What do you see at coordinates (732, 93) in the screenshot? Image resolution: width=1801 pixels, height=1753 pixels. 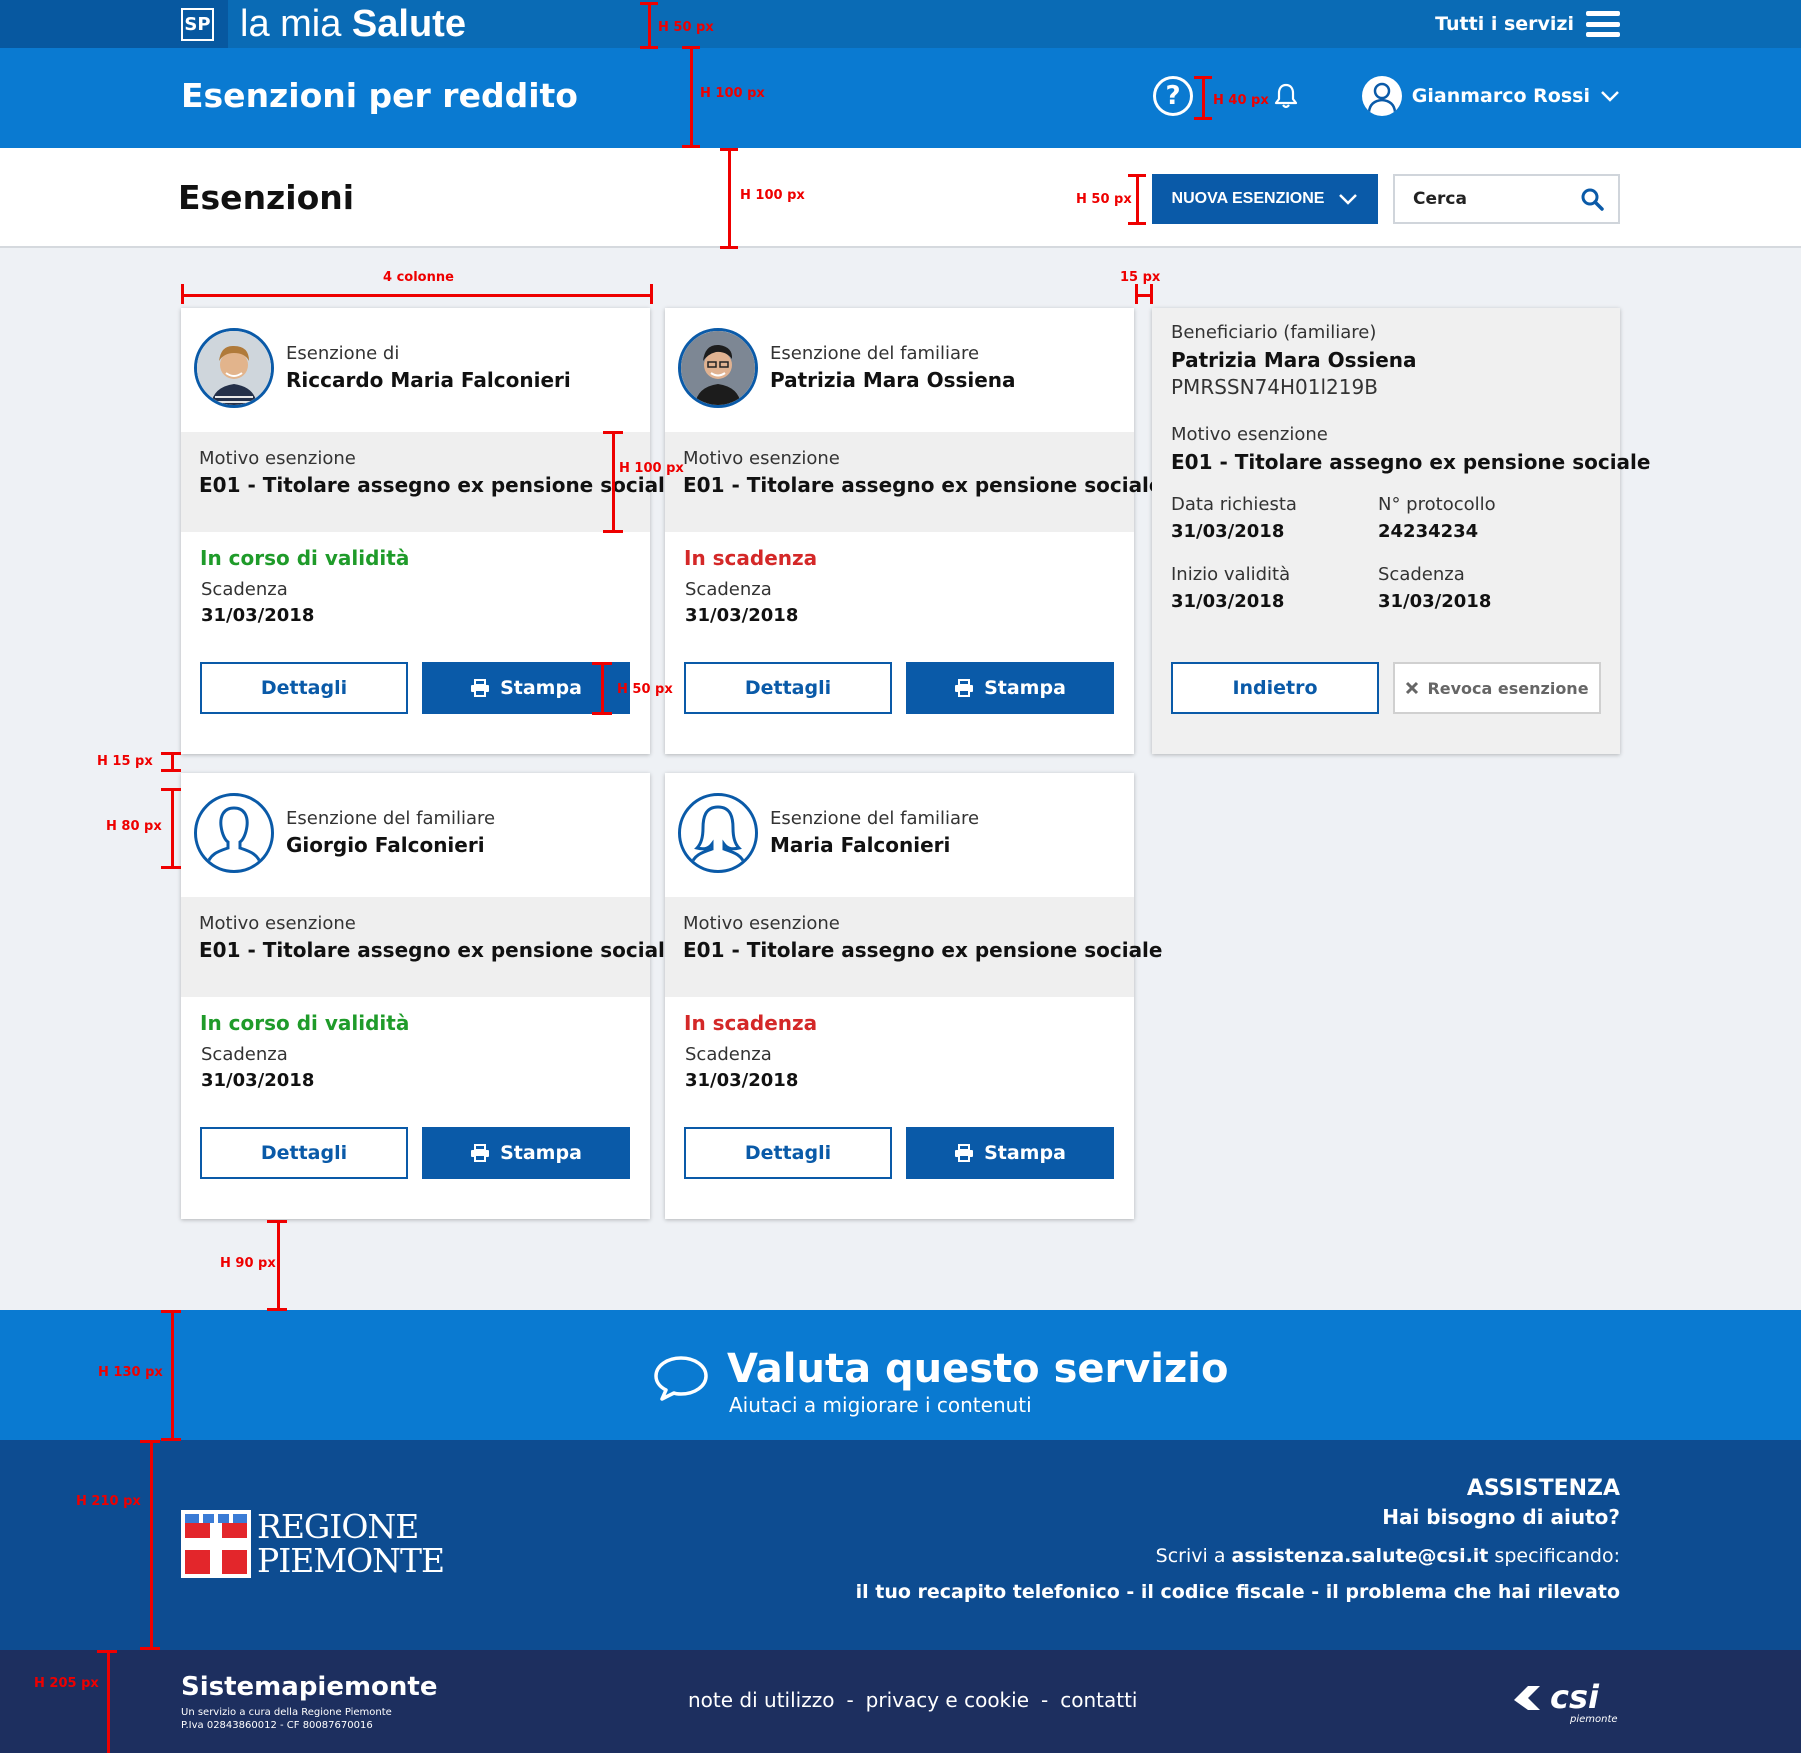 I see `measure-label: H 100 px` at bounding box center [732, 93].